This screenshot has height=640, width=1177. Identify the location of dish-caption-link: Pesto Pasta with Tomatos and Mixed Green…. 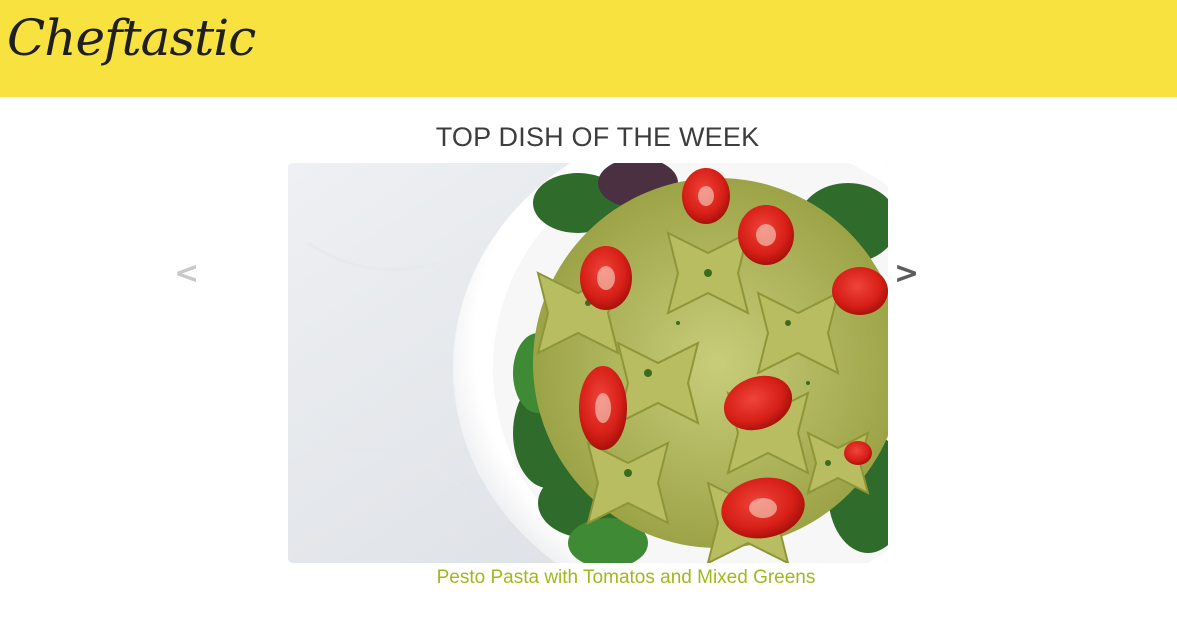
(626, 578).